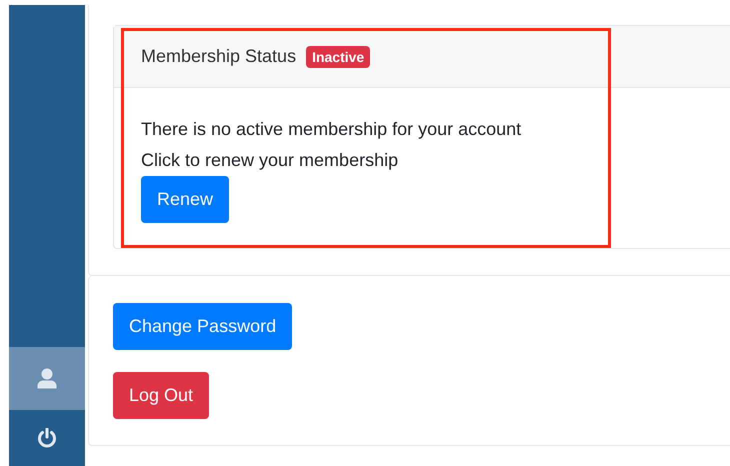 The image size is (730, 466). What do you see at coordinates (269, 160) in the screenshot?
I see `prompt-text: Click to renew your membership` at bounding box center [269, 160].